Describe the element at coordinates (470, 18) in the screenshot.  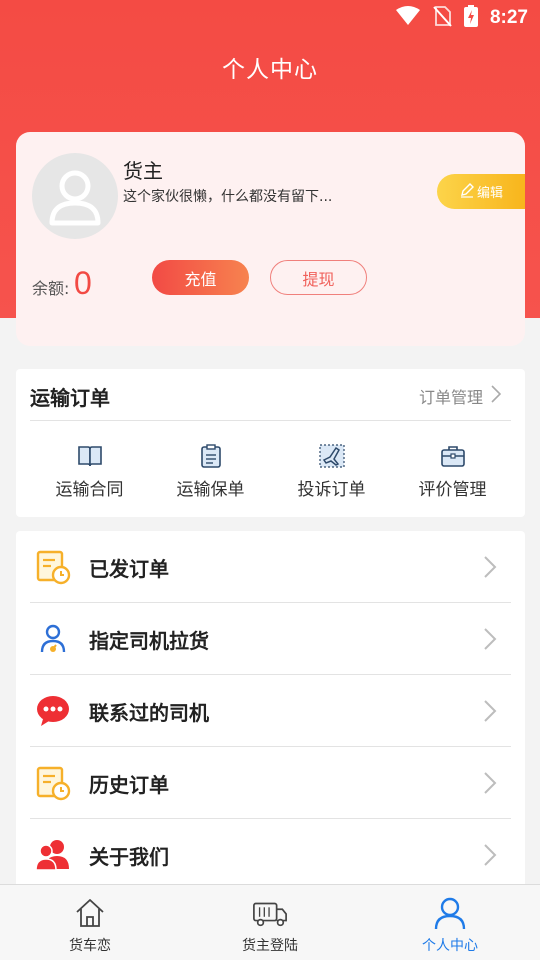
I see `battery-charging-icon` at that location.